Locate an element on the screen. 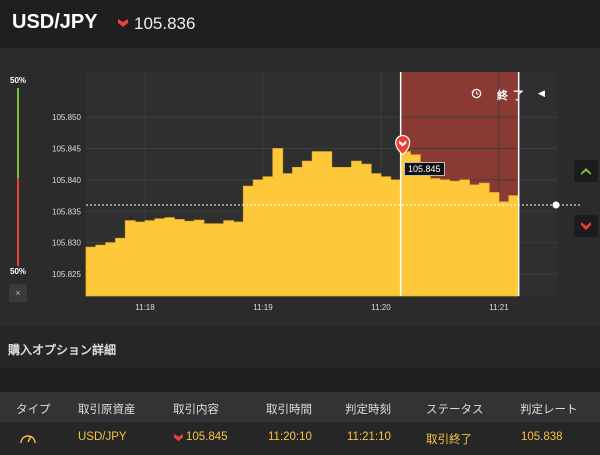 This screenshot has width=600, height=455. gauge-close-button: × is located at coordinates (18, 293).